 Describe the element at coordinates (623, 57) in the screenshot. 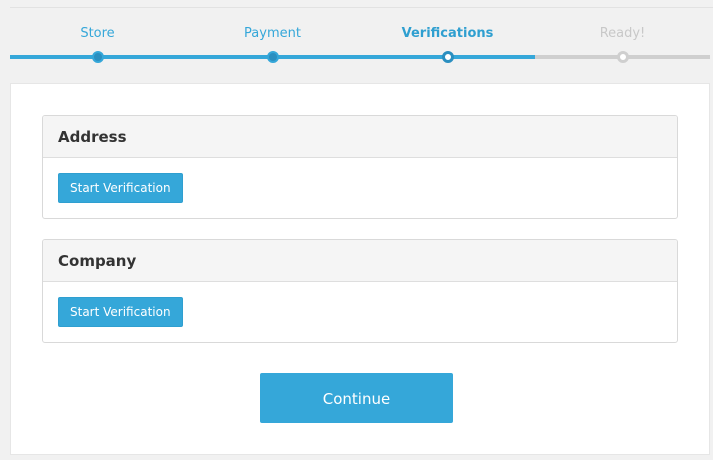

I see `step-pending-dot-icon` at that location.